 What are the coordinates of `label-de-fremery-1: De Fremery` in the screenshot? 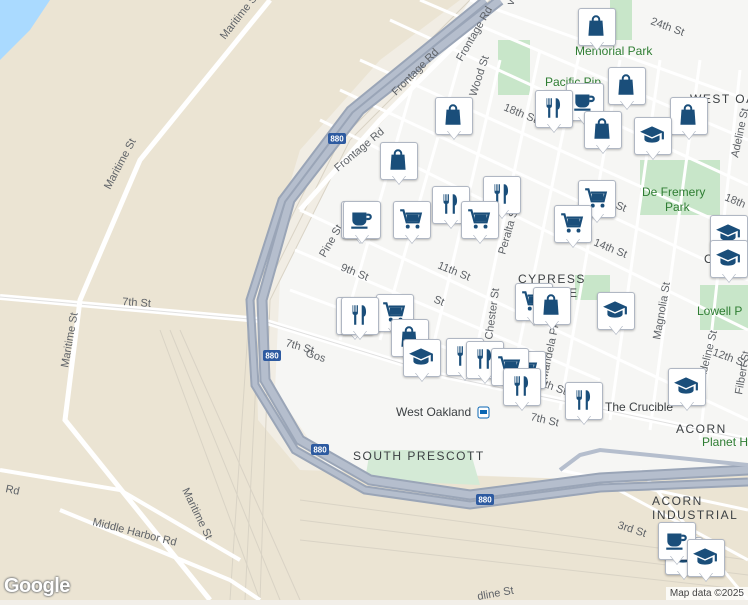 It's located at (673, 192).